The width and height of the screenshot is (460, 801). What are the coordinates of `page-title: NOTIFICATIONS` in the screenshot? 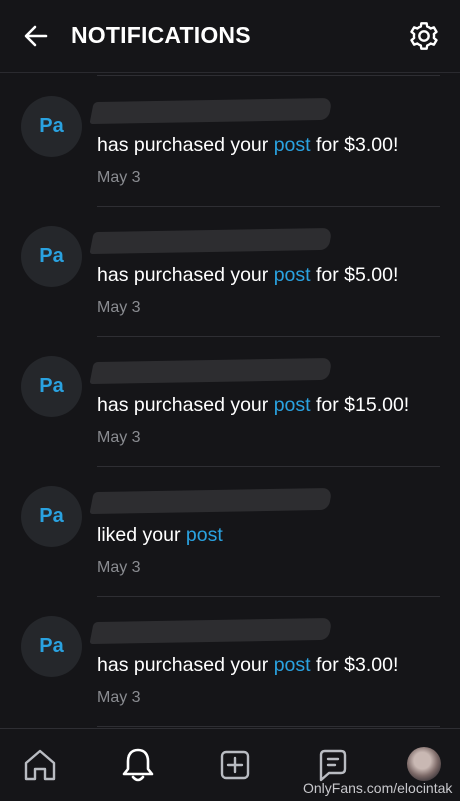 It's located at (161, 35).